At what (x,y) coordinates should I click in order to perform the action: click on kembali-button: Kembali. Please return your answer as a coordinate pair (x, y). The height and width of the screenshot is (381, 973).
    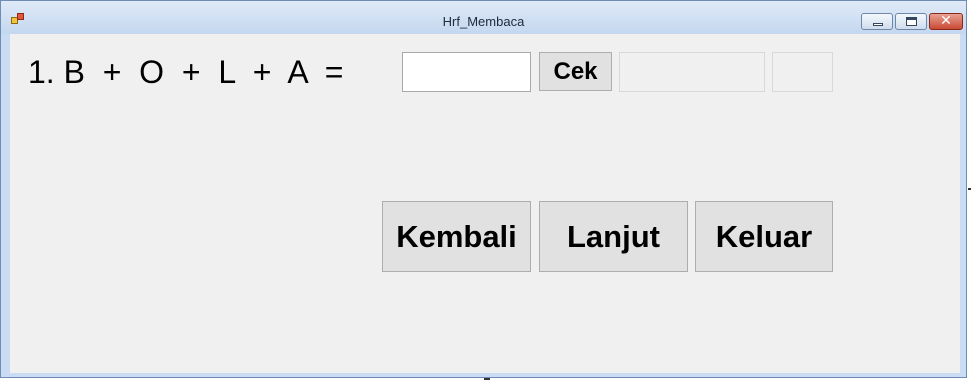
    Looking at the image, I should click on (456, 236).